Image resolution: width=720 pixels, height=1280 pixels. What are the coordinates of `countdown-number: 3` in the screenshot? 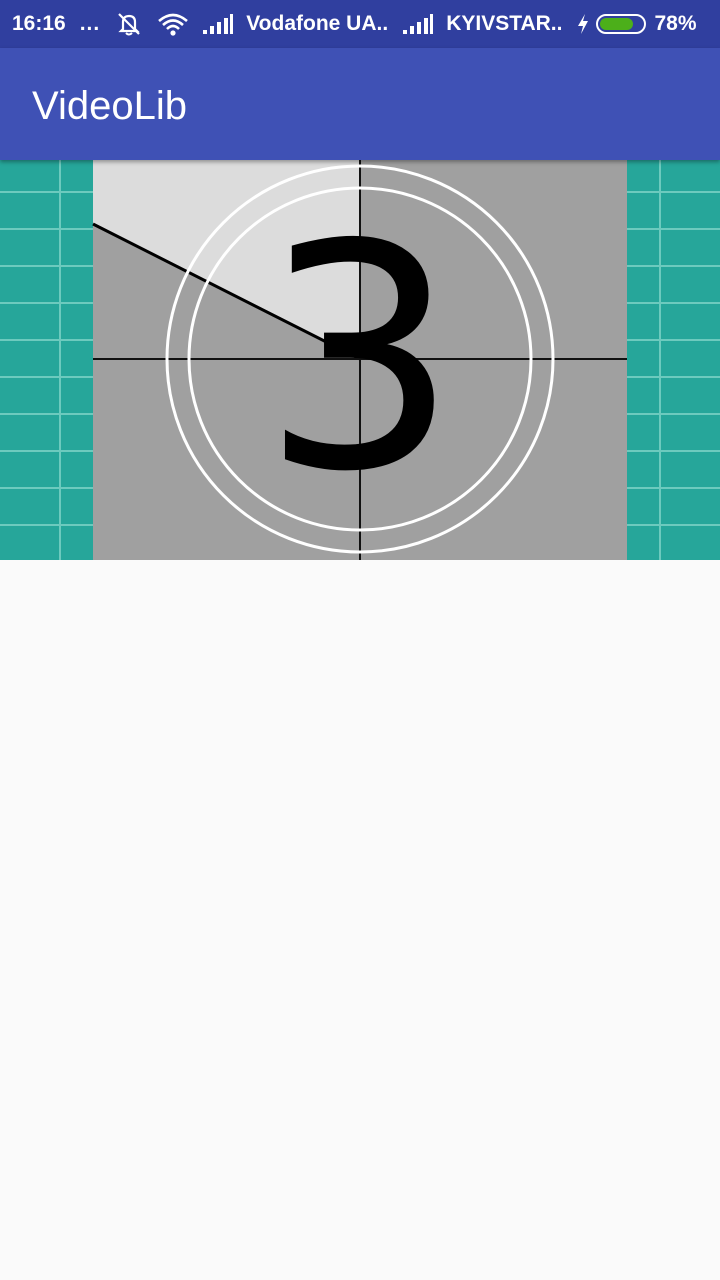 It's located at (359, 359).